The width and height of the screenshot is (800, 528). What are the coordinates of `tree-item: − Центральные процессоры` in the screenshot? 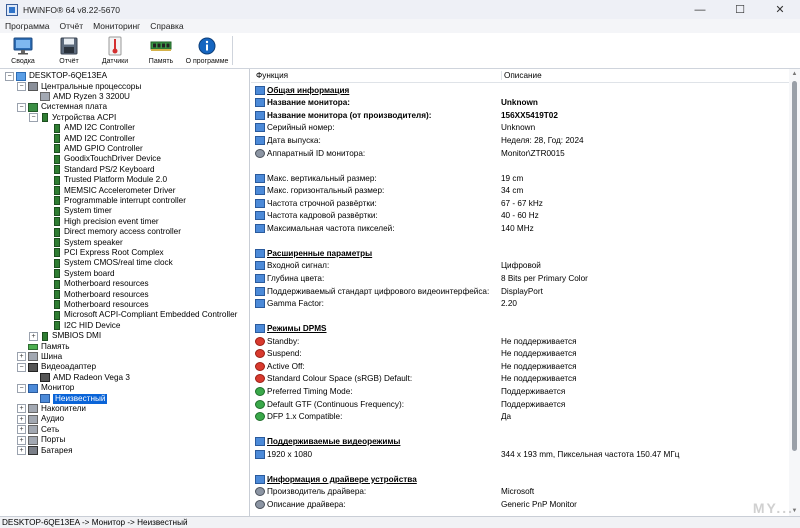 It's located at (79, 86).